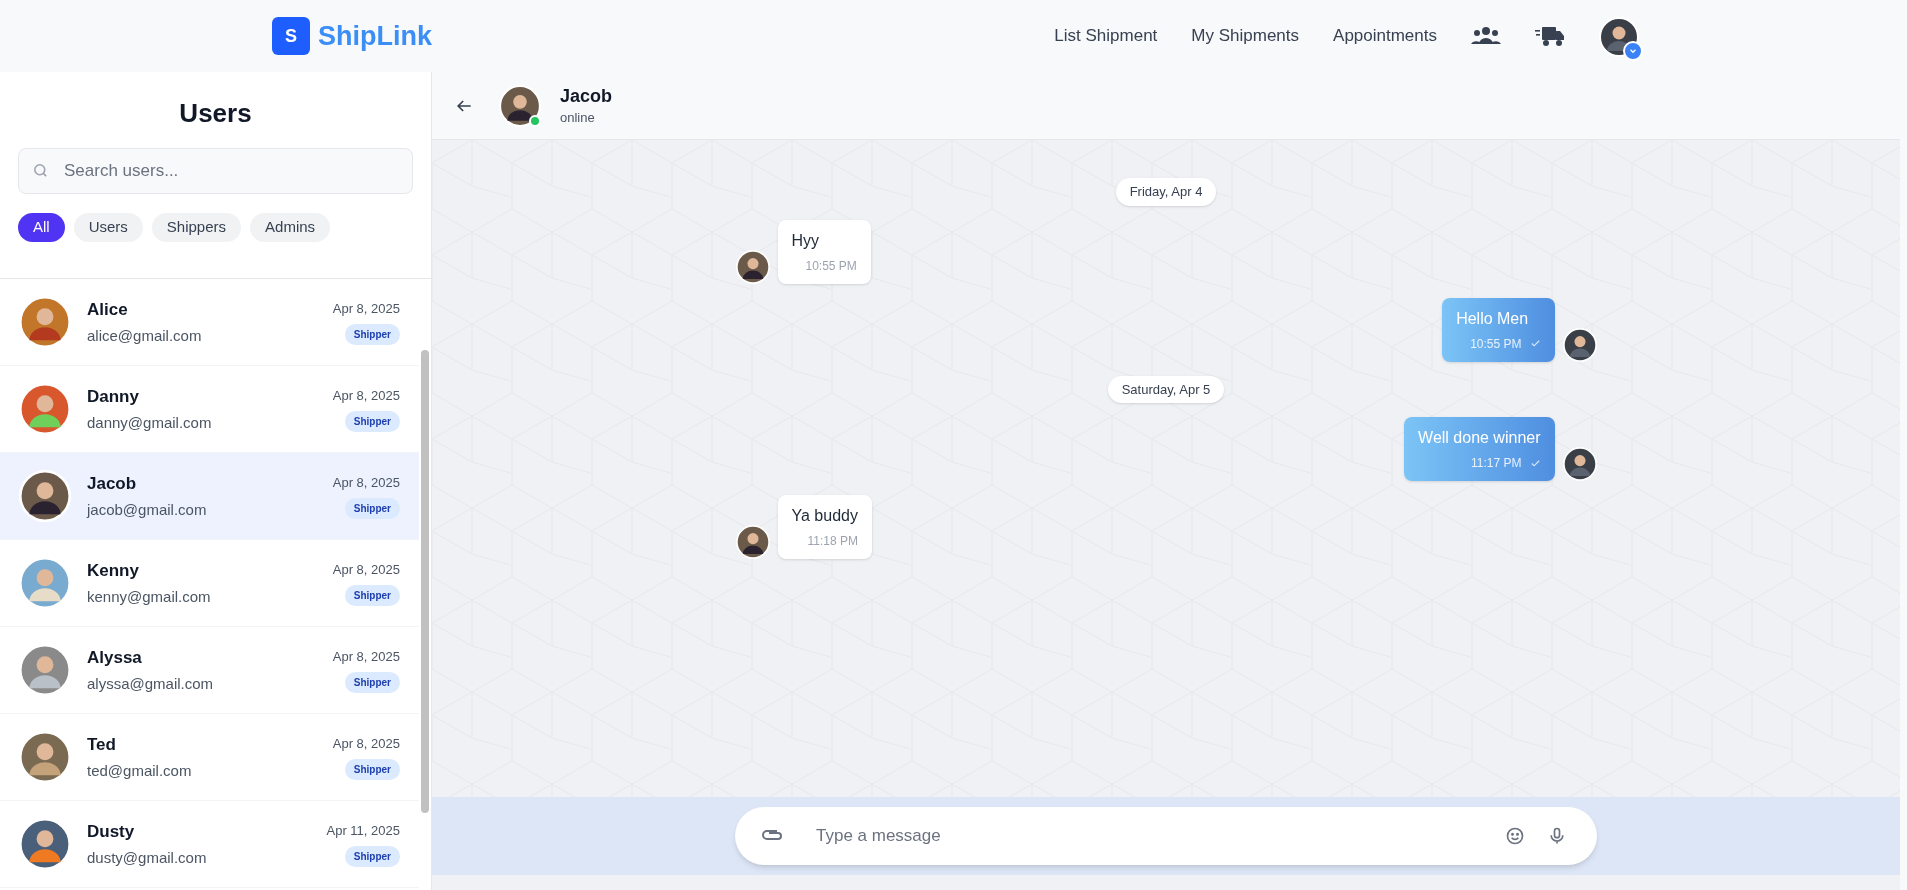 This screenshot has width=1907, height=890. I want to click on message-text: Hello Men, so click(1492, 318).